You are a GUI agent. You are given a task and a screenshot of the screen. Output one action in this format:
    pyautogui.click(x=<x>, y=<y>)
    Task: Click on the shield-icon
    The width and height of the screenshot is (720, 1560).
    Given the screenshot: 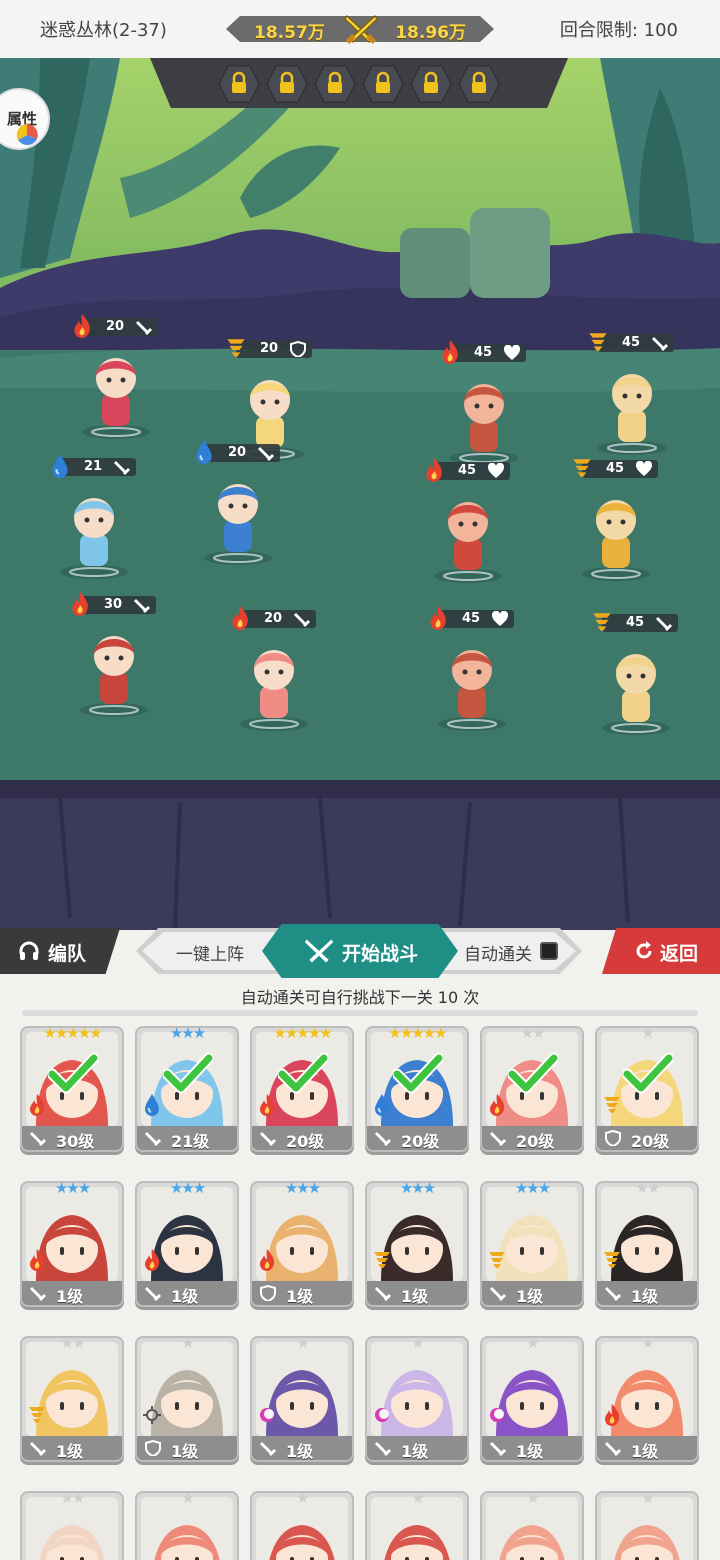 What is the action you would take?
    pyautogui.click(x=298, y=350)
    